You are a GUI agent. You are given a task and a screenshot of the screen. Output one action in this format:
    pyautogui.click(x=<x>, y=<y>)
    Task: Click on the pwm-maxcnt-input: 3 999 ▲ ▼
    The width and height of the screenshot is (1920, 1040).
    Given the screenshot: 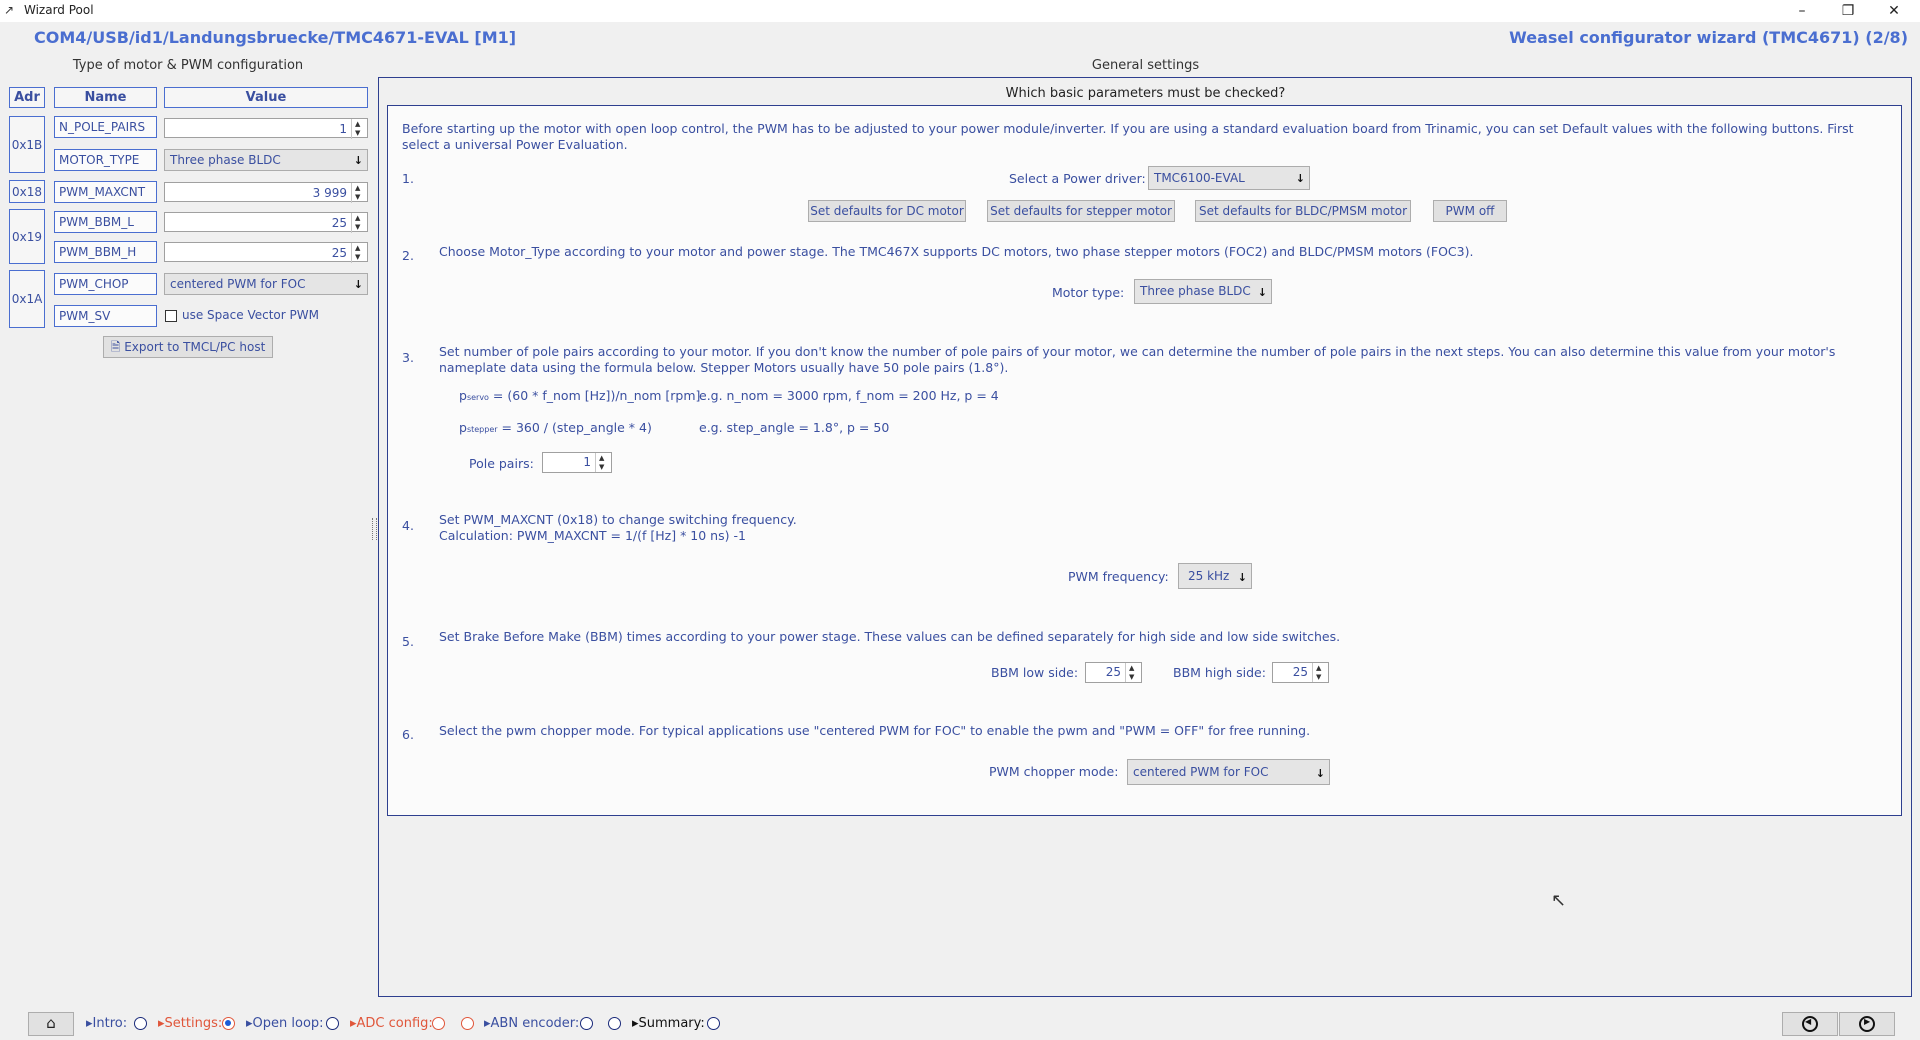 What is the action you would take?
    pyautogui.click(x=266, y=192)
    